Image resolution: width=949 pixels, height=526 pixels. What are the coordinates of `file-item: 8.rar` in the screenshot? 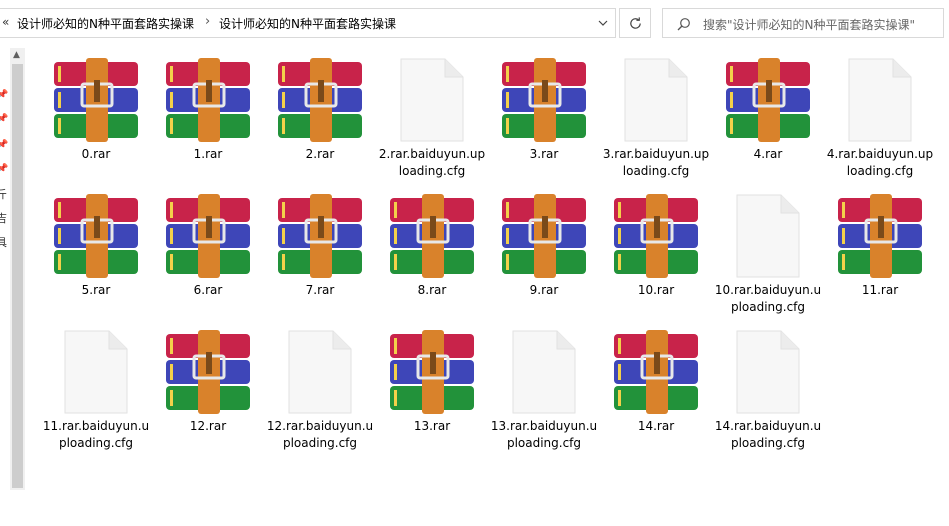 It's located at (432, 245).